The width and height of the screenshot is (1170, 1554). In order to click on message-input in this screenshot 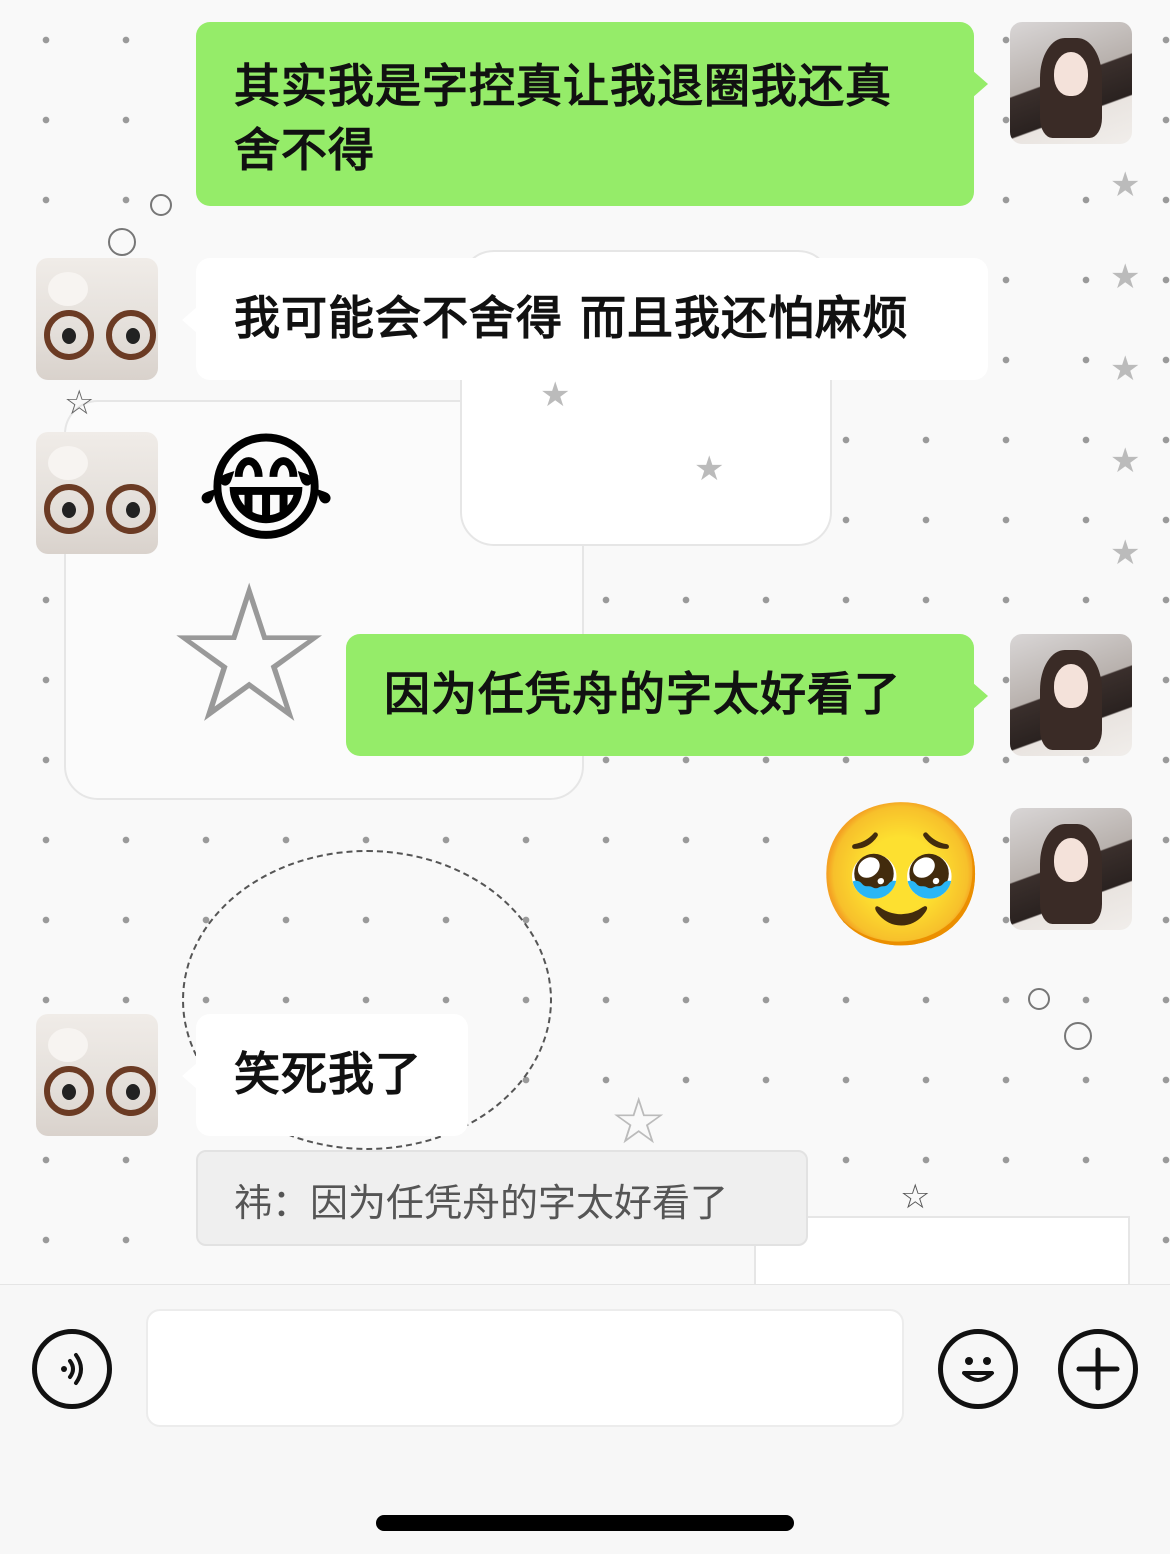, I will do `click(525, 1368)`.